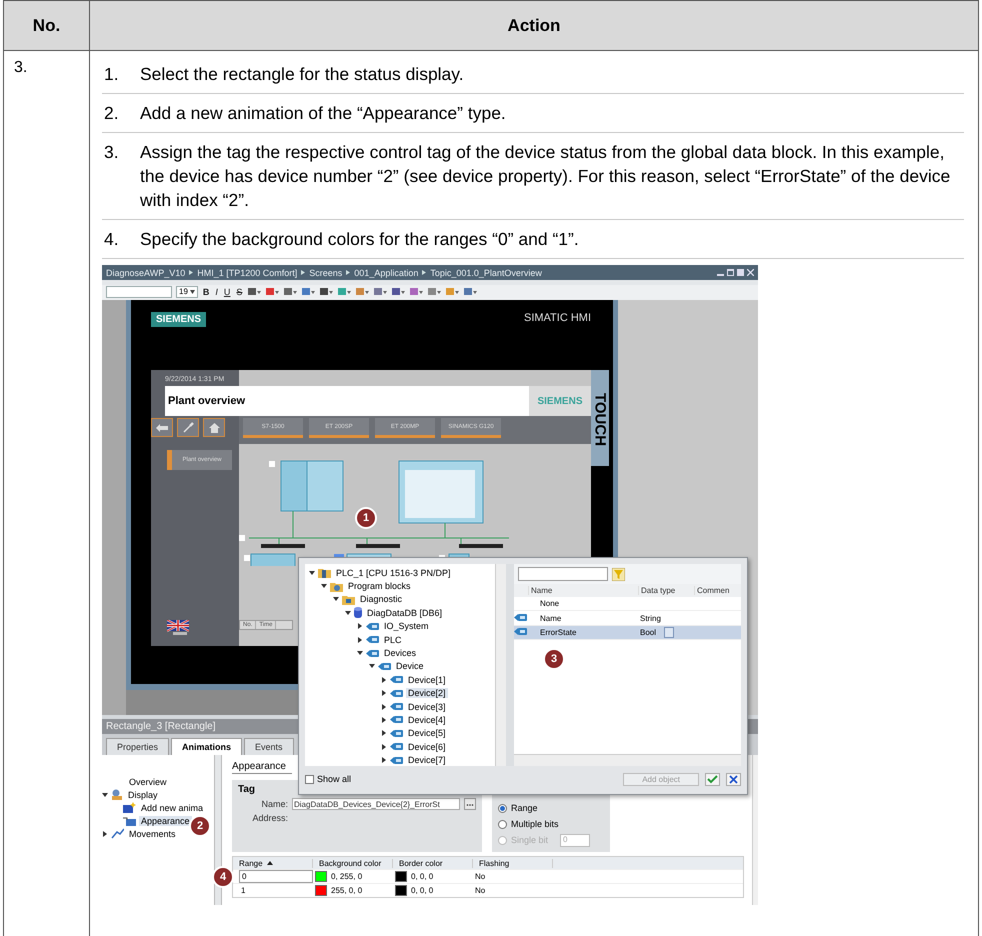  I want to click on tree-item: Device[7], so click(427, 760).